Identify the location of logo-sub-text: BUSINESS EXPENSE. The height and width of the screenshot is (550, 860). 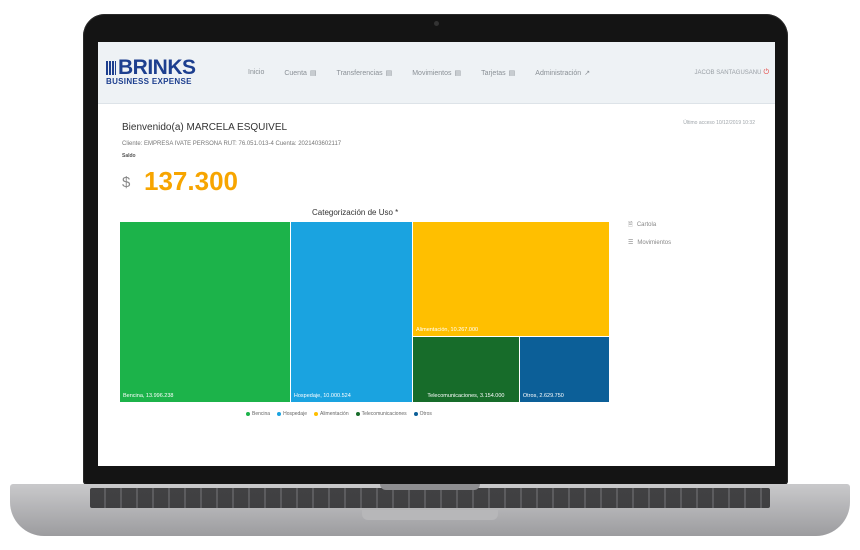
(149, 81).